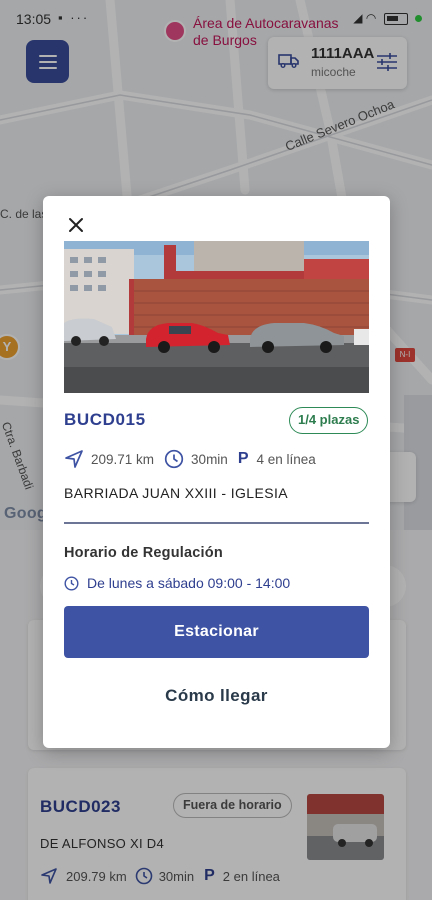 The image size is (432, 900). I want to click on parking-online-value: 4 en línea, so click(286, 459).